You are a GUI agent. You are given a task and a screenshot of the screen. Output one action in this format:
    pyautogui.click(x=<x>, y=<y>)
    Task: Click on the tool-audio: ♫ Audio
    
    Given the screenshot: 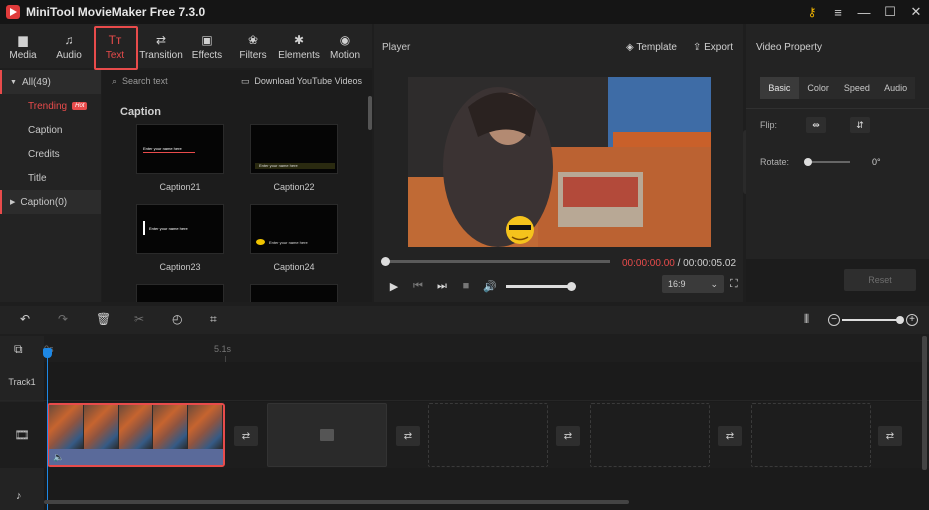 What is the action you would take?
    pyautogui.click(x=69, y=46)
    